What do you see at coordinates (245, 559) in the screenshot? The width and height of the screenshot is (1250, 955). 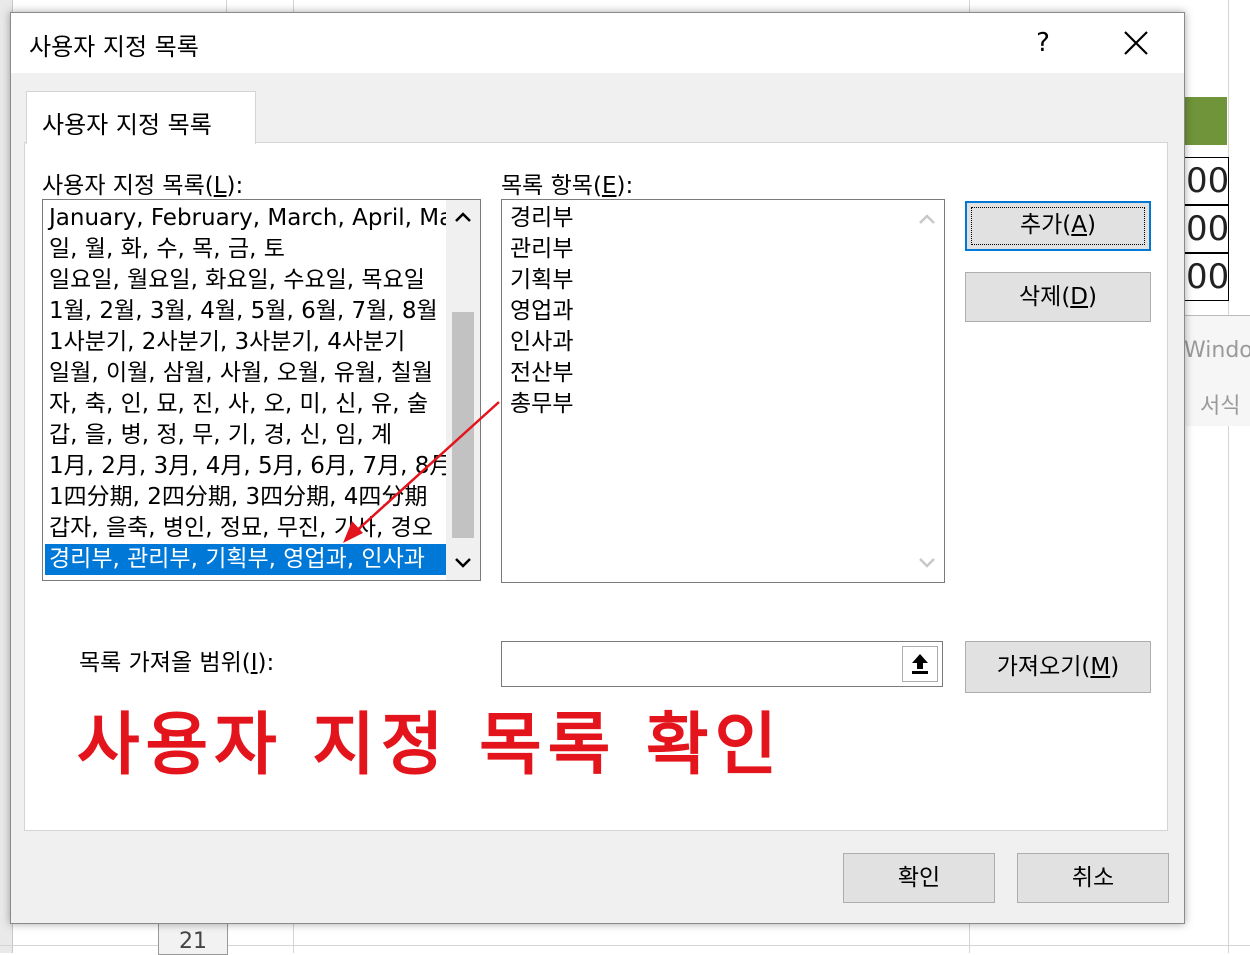 I see `list-item-selected: 경리부, 관리부, 기획부, 영업과, 인사과` at bounding box center [245, 559].